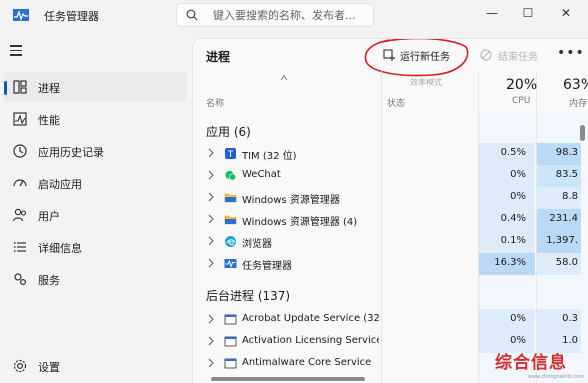  Describe the element at coordinates (284, 78) in the screenshot. I see `sort-ascending-icon` at that location.